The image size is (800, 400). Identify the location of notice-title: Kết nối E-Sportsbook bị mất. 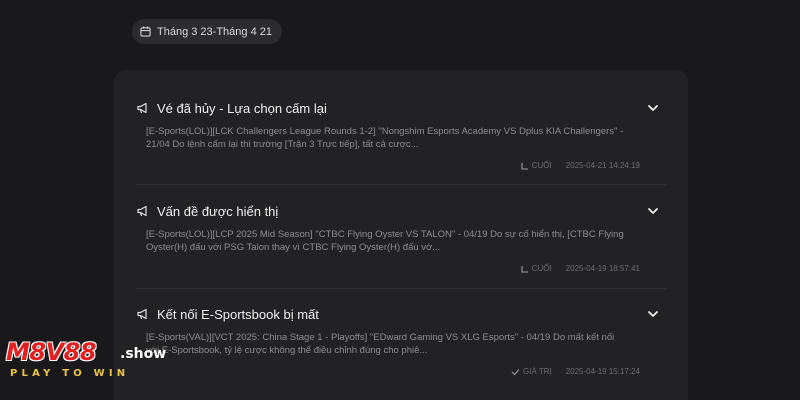
(238, 314).